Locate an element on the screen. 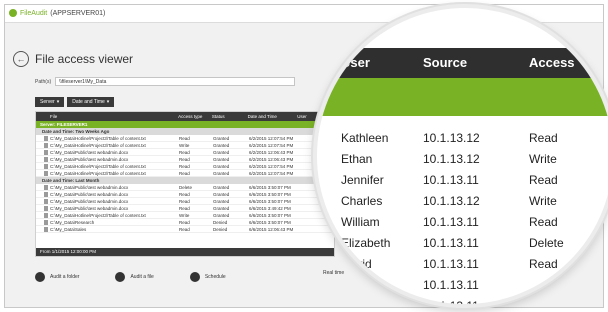 The image size is (608, 312). lens-header: User Source Access is located at coordinates (462, 63).